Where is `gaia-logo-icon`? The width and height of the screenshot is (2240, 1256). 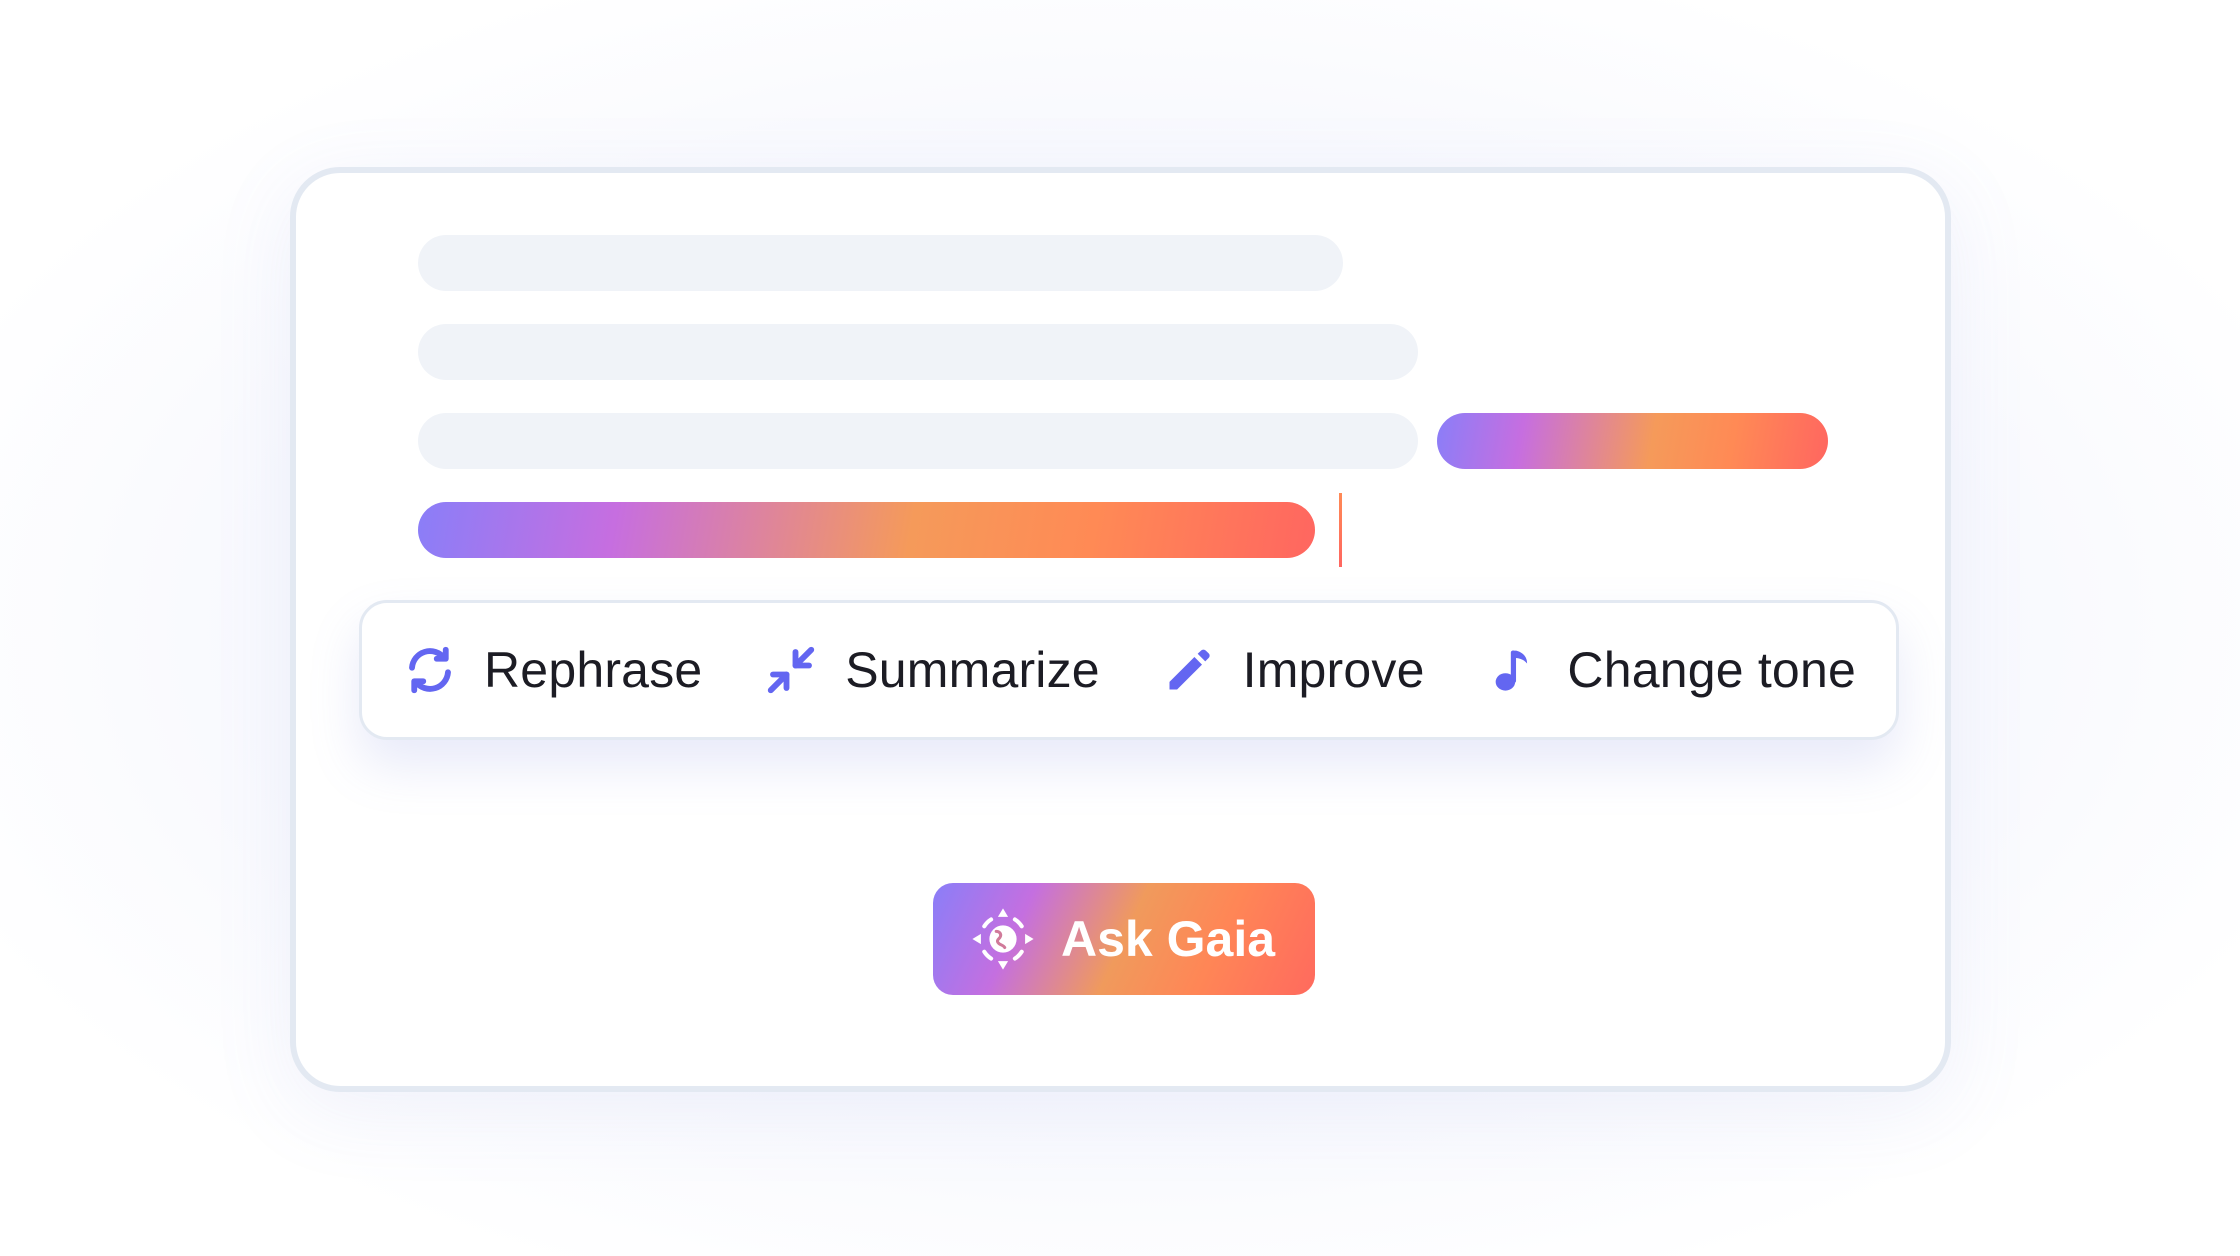 gaia-logo-icon is located at coordinates (1003, 939).